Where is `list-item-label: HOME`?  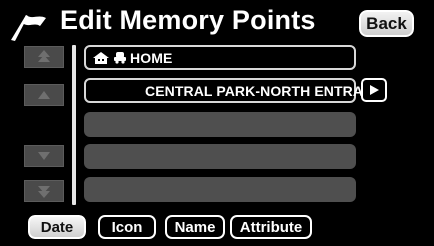 list-item-label: HOME is located at coordinates (151, 57).